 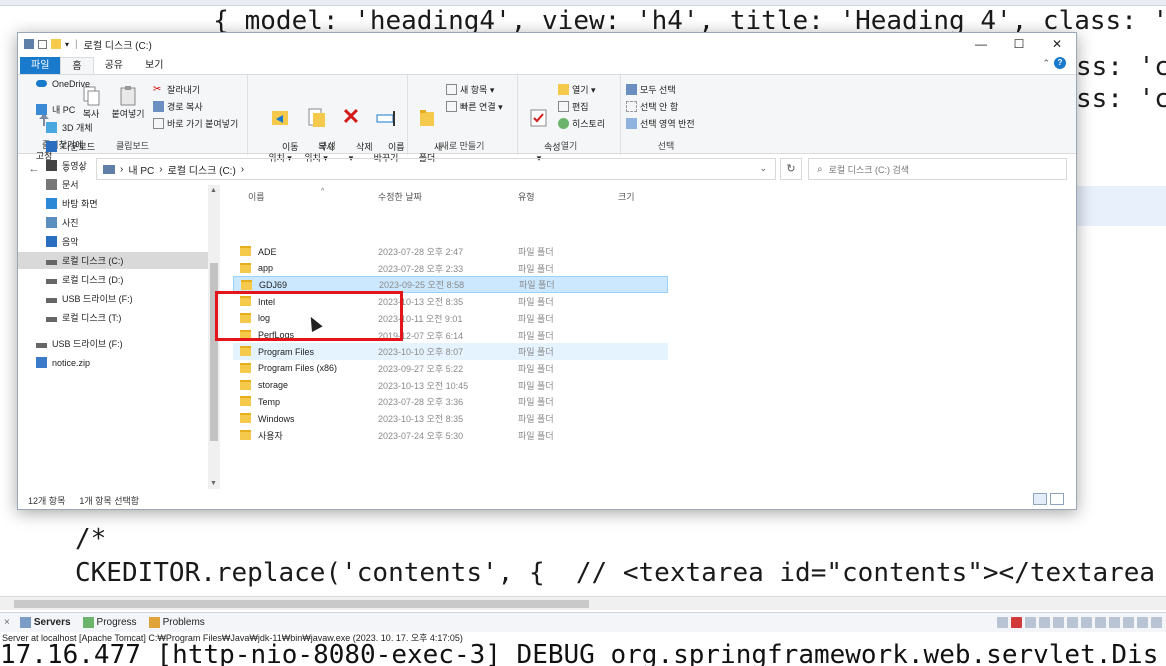 What do you see at coordinates (658, 90) in the screenshot?
I see `select-all-label: 모두 선택` at bounding box center [658, 90].